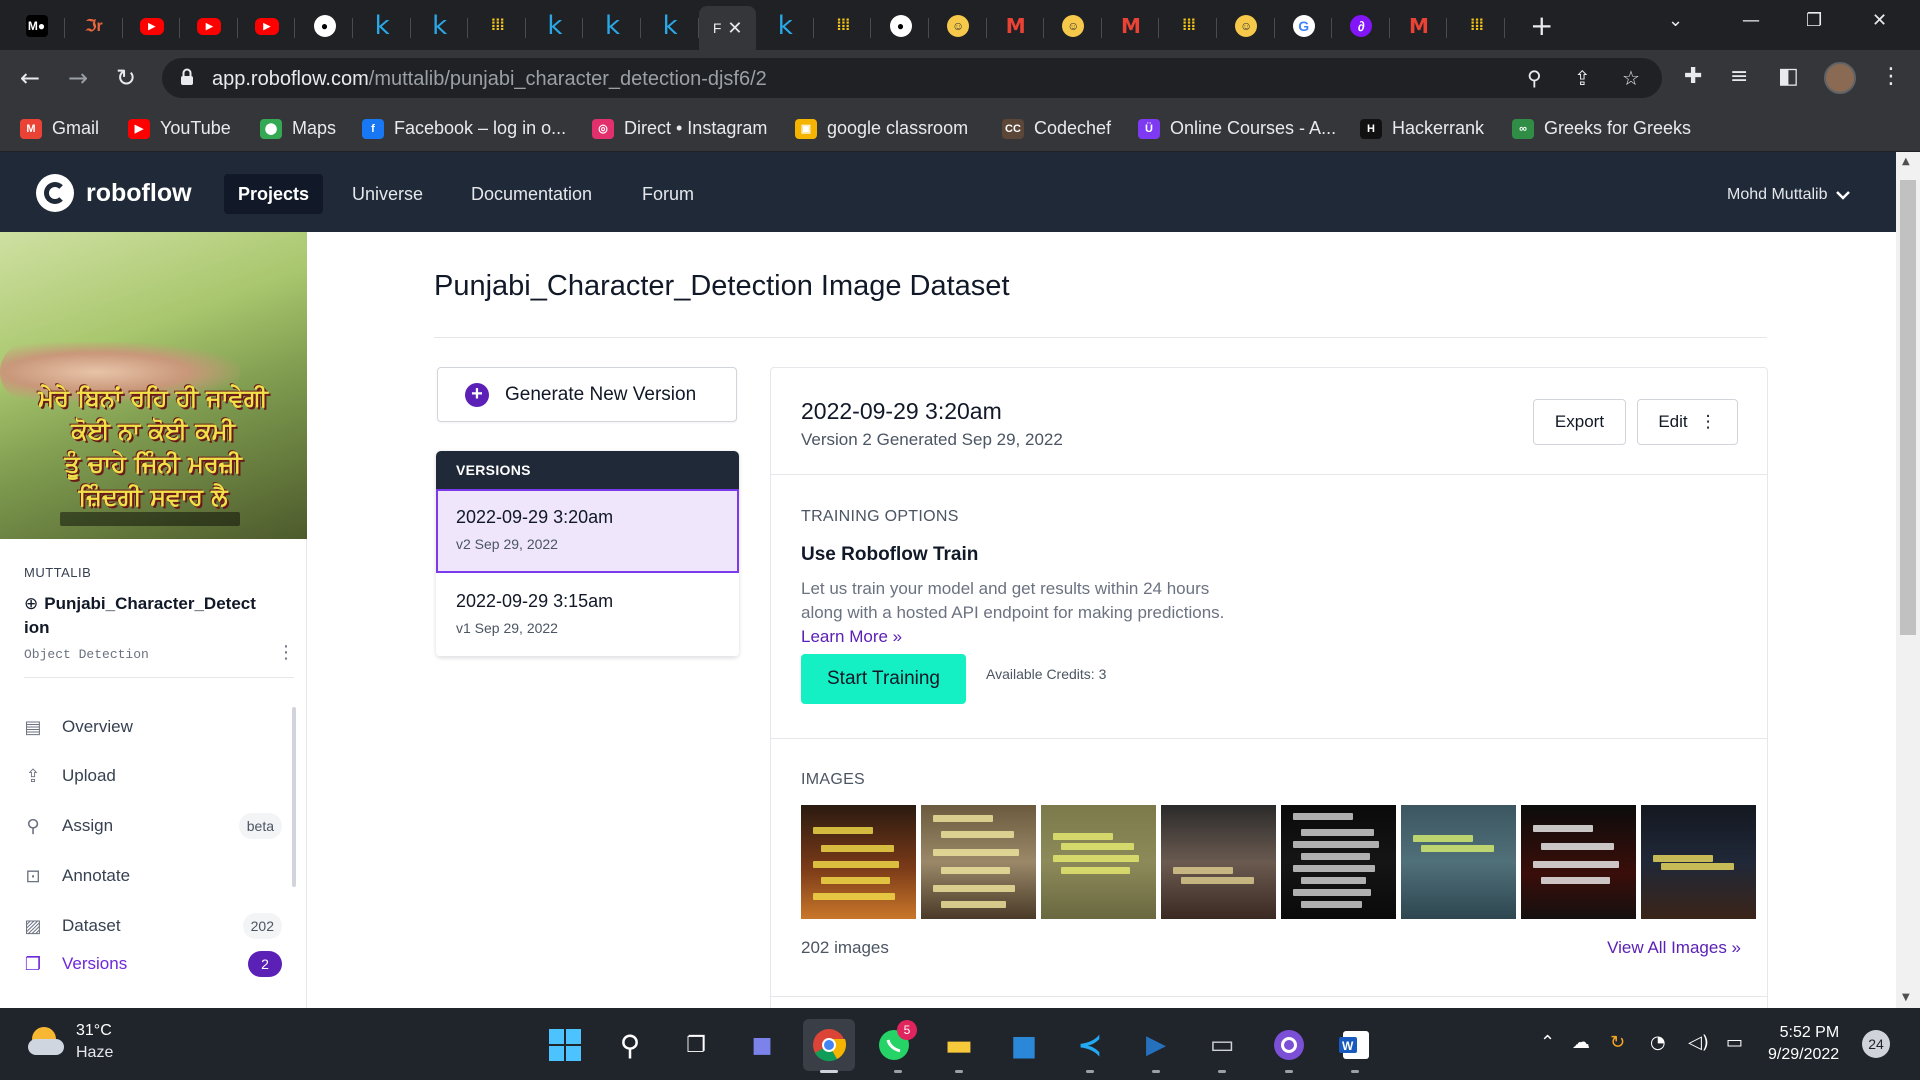  I want to click on generate-version-button: + Generate New Version, so click(587, 394).